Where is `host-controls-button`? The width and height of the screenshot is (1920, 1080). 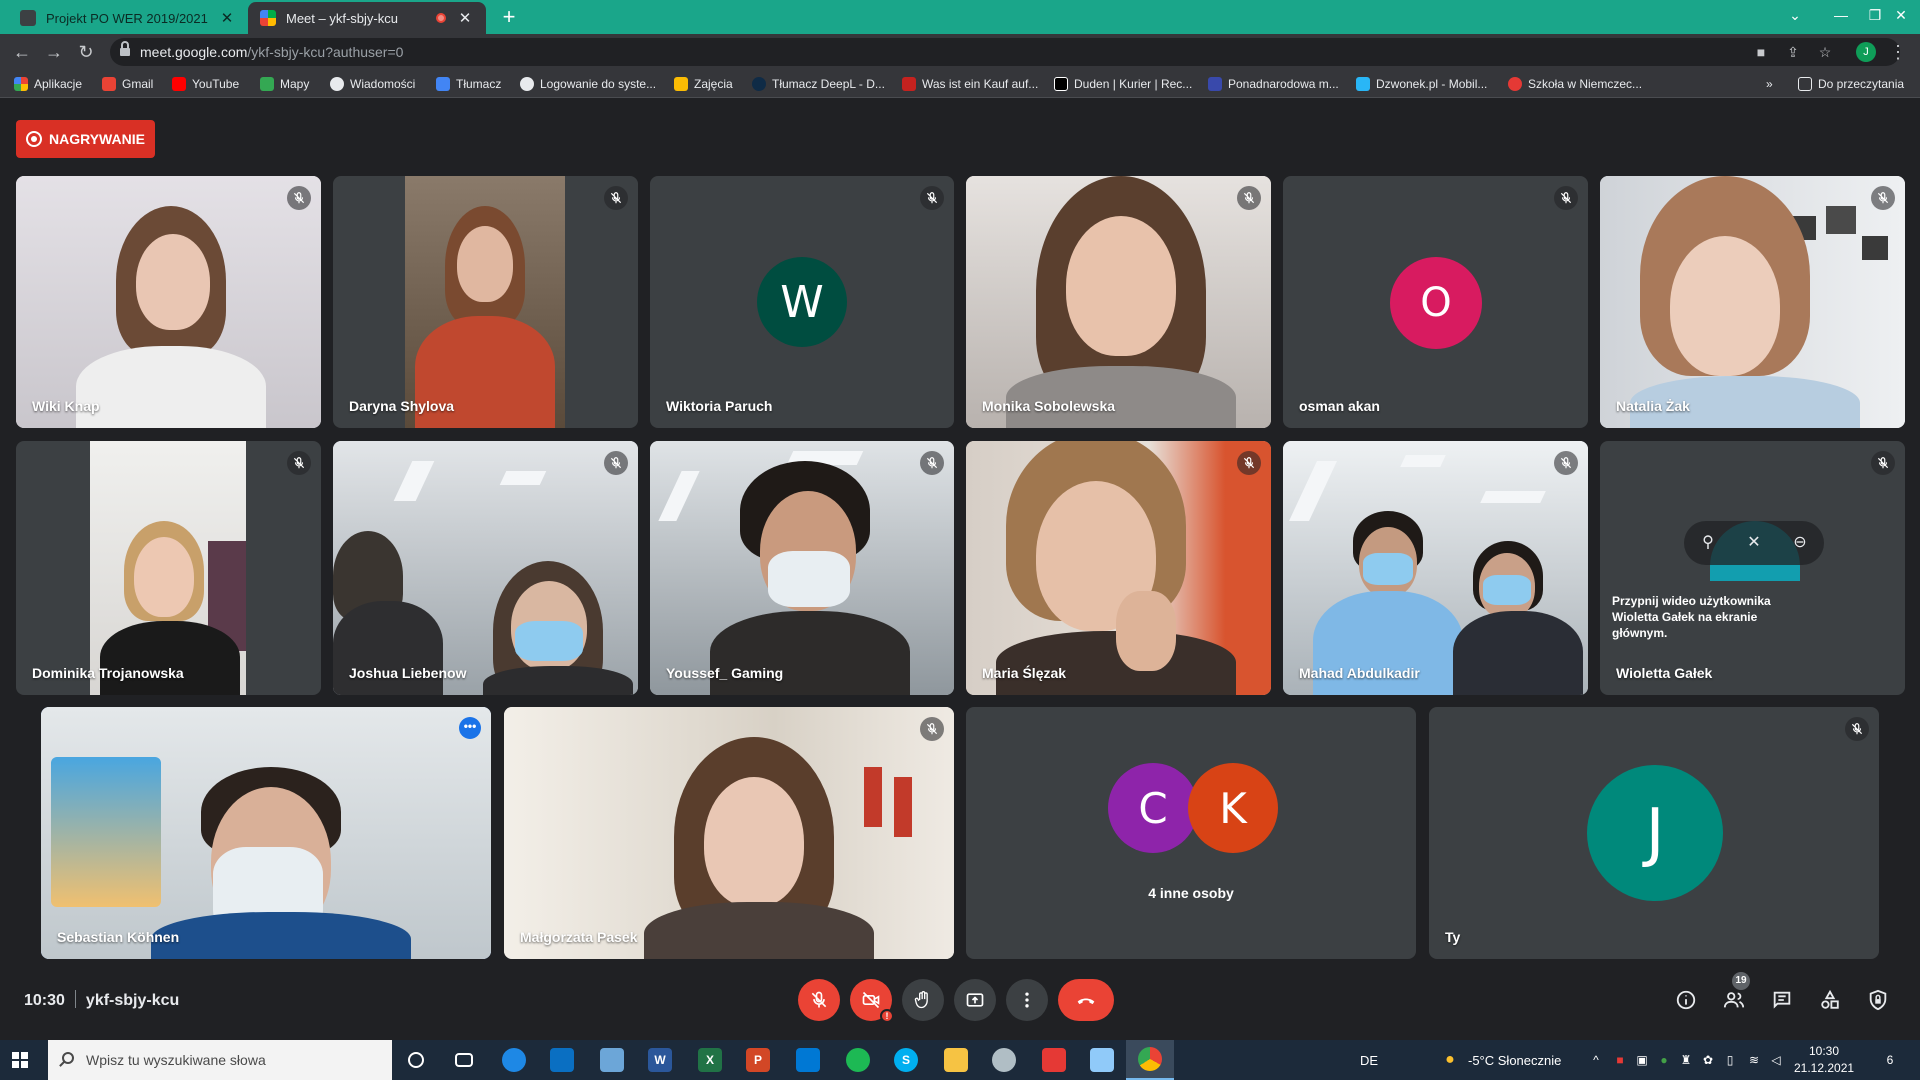 host-controls-button is located at coordinates (1878, 1000).